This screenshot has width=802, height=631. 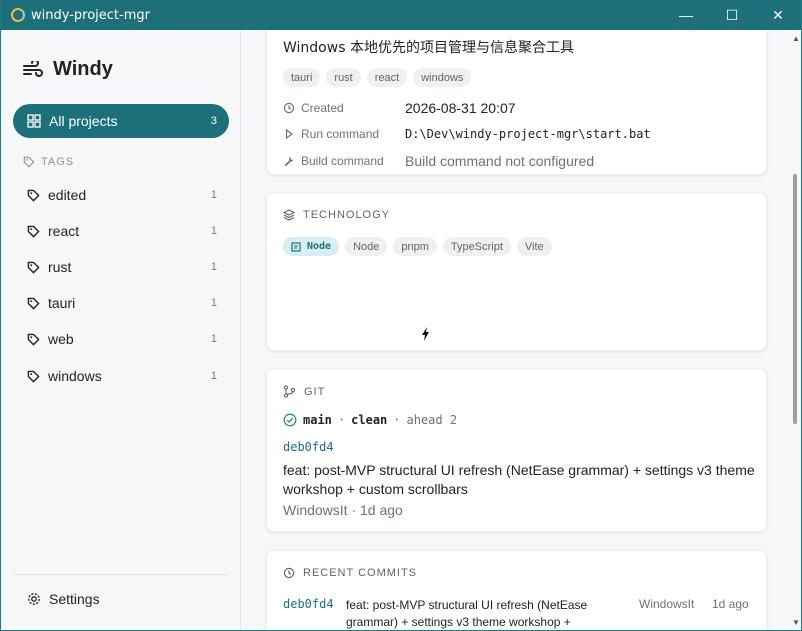 What do you see at coordinates (347, 215) in the screenshot?
I see `technology-heading-label: TECHNOLOGY` at bounding box center [347, 215].